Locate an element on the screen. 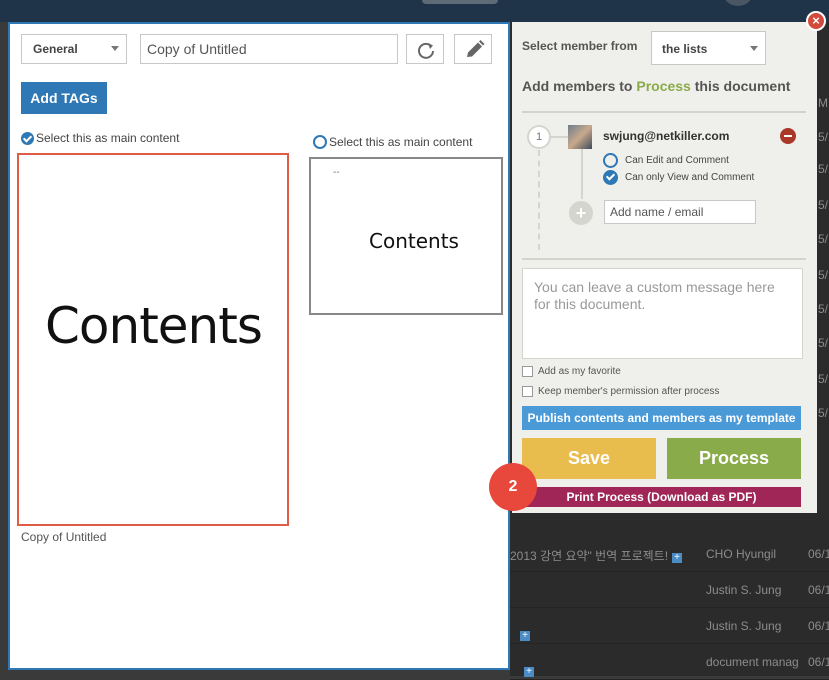 Image resolution: width=829 pixels, height=680 pixels. permission-view-option: Can only View and Comment is located at coordinates (678, 177).